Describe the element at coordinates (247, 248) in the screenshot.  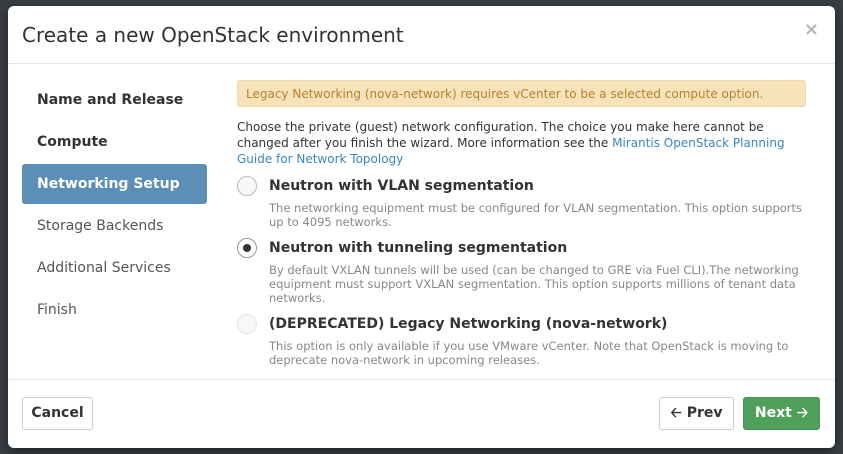
I see `radio-neutron-tunneling` at that location.